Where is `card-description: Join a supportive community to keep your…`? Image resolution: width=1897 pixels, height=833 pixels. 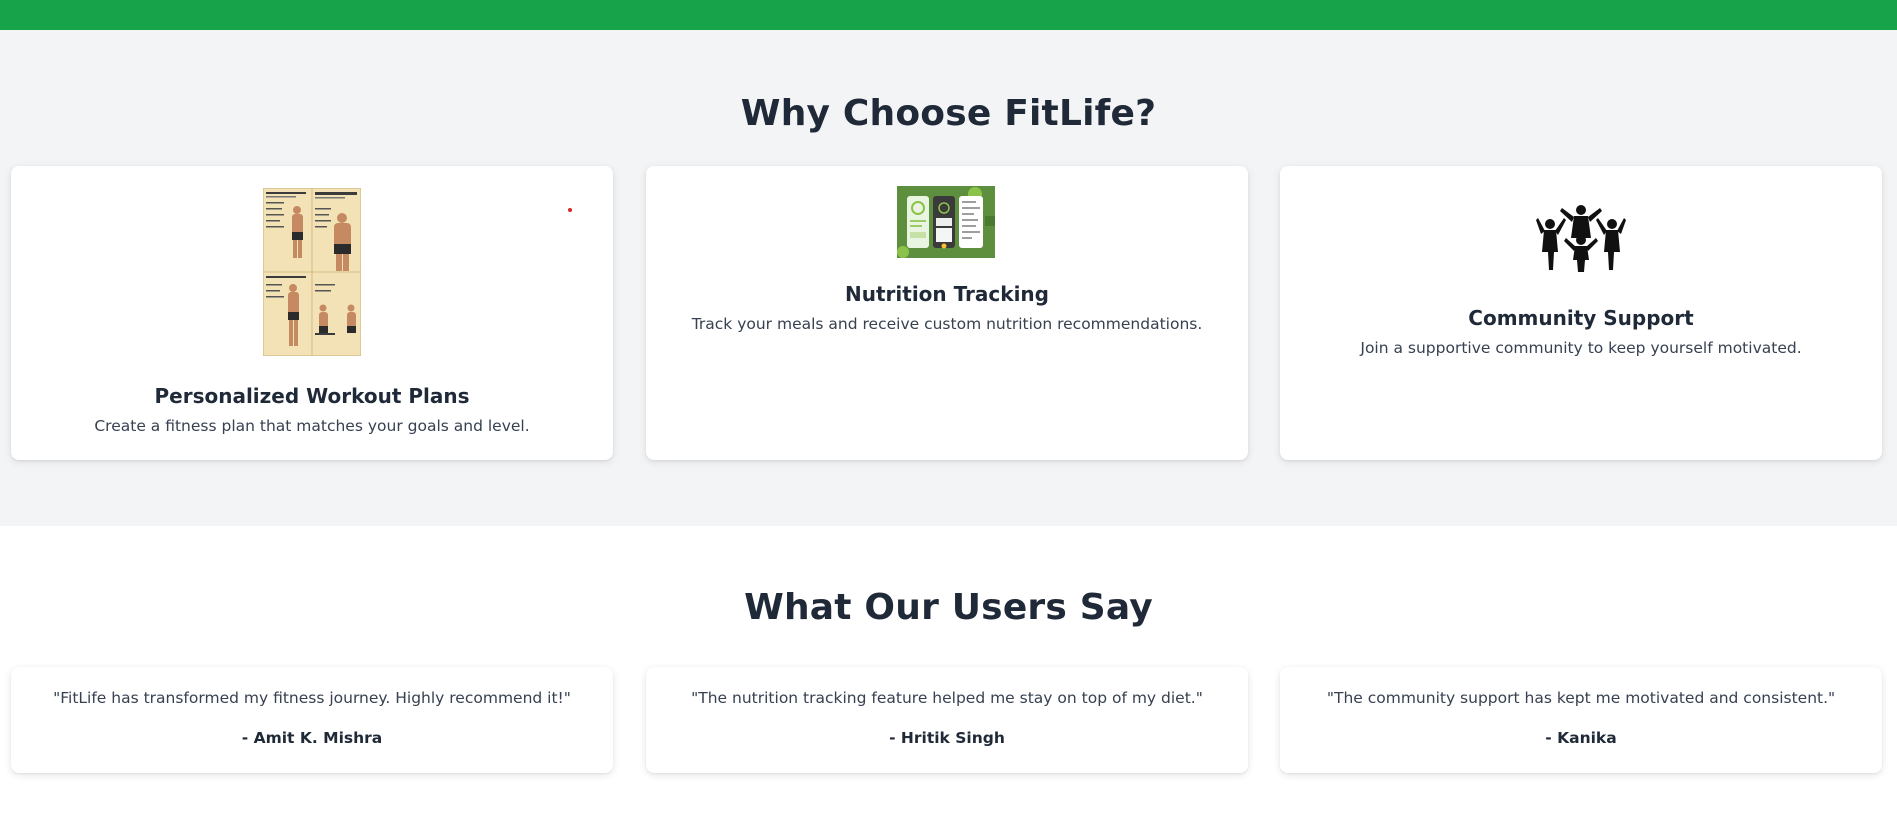 card-description: Join a supportive community to keep your… is located at coordinates (1581, 348).